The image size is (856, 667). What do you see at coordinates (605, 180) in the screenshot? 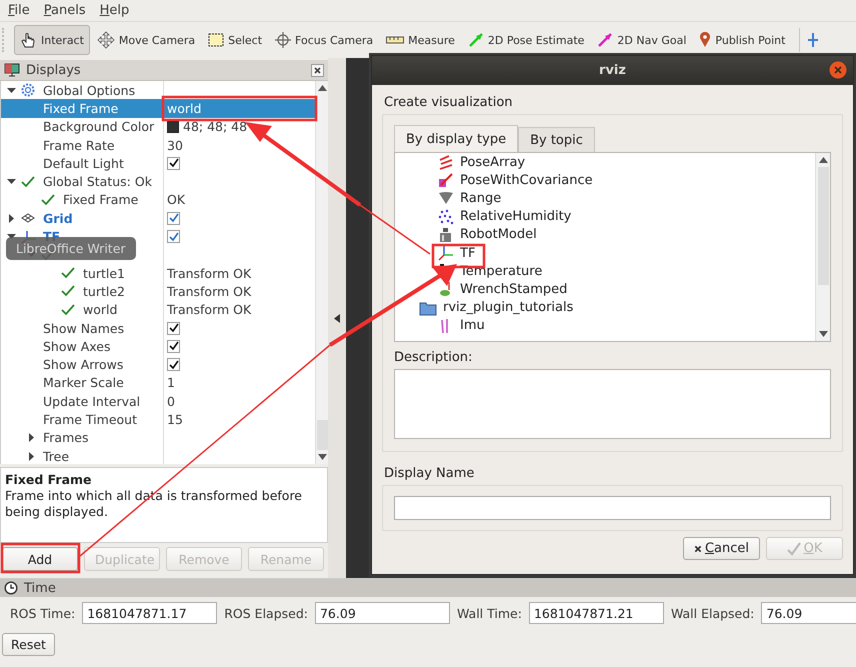
I see `list-item: PoseWithCovariance` at bounding box center [605, 180].